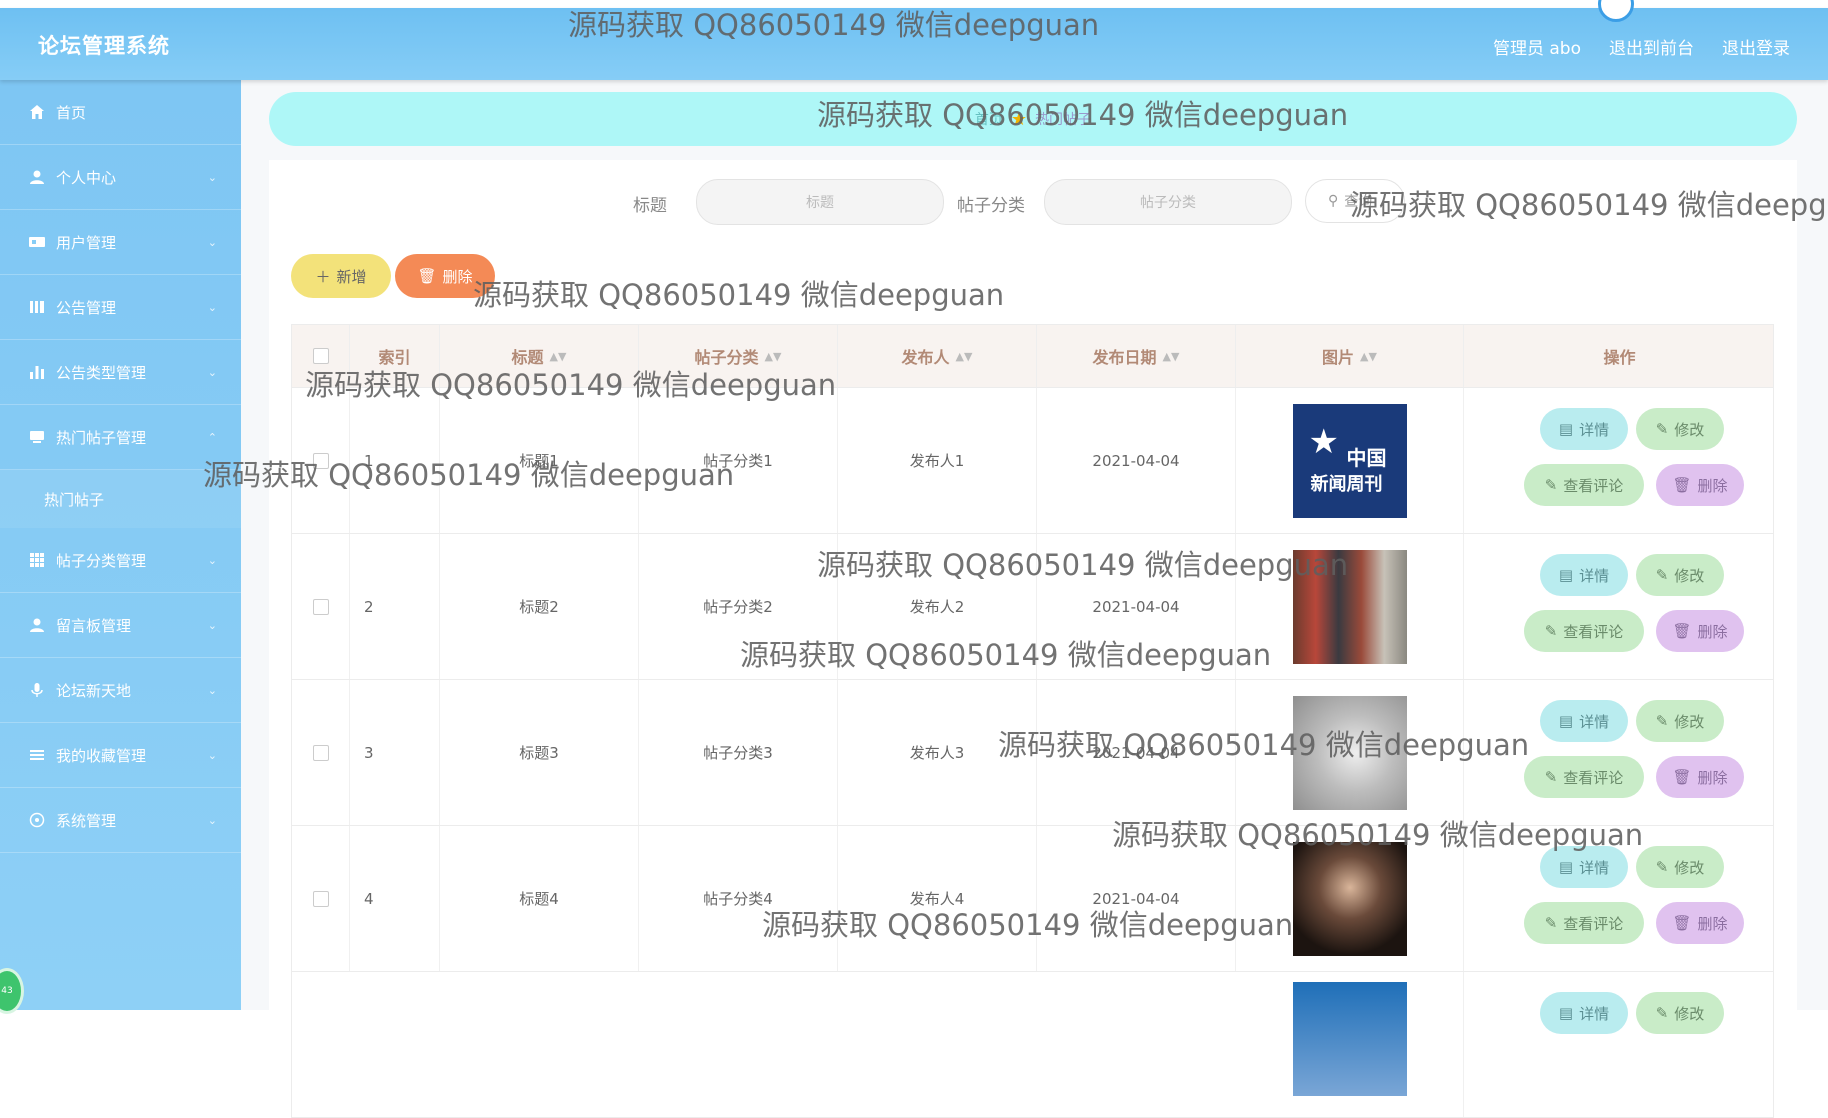  What do you see at coordinates (1349, 460) in the screenshot?
I see `post-thumbnail-news-logo: ★ 中国 新闻周刊` at bounding box center [1349, 460].